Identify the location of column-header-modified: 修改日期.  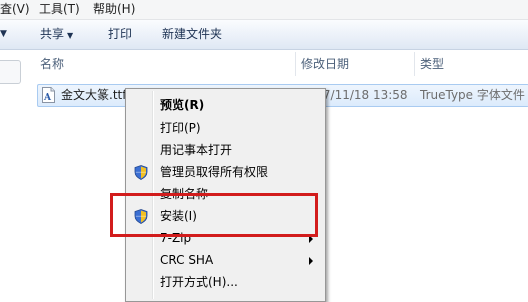
(325, 64).